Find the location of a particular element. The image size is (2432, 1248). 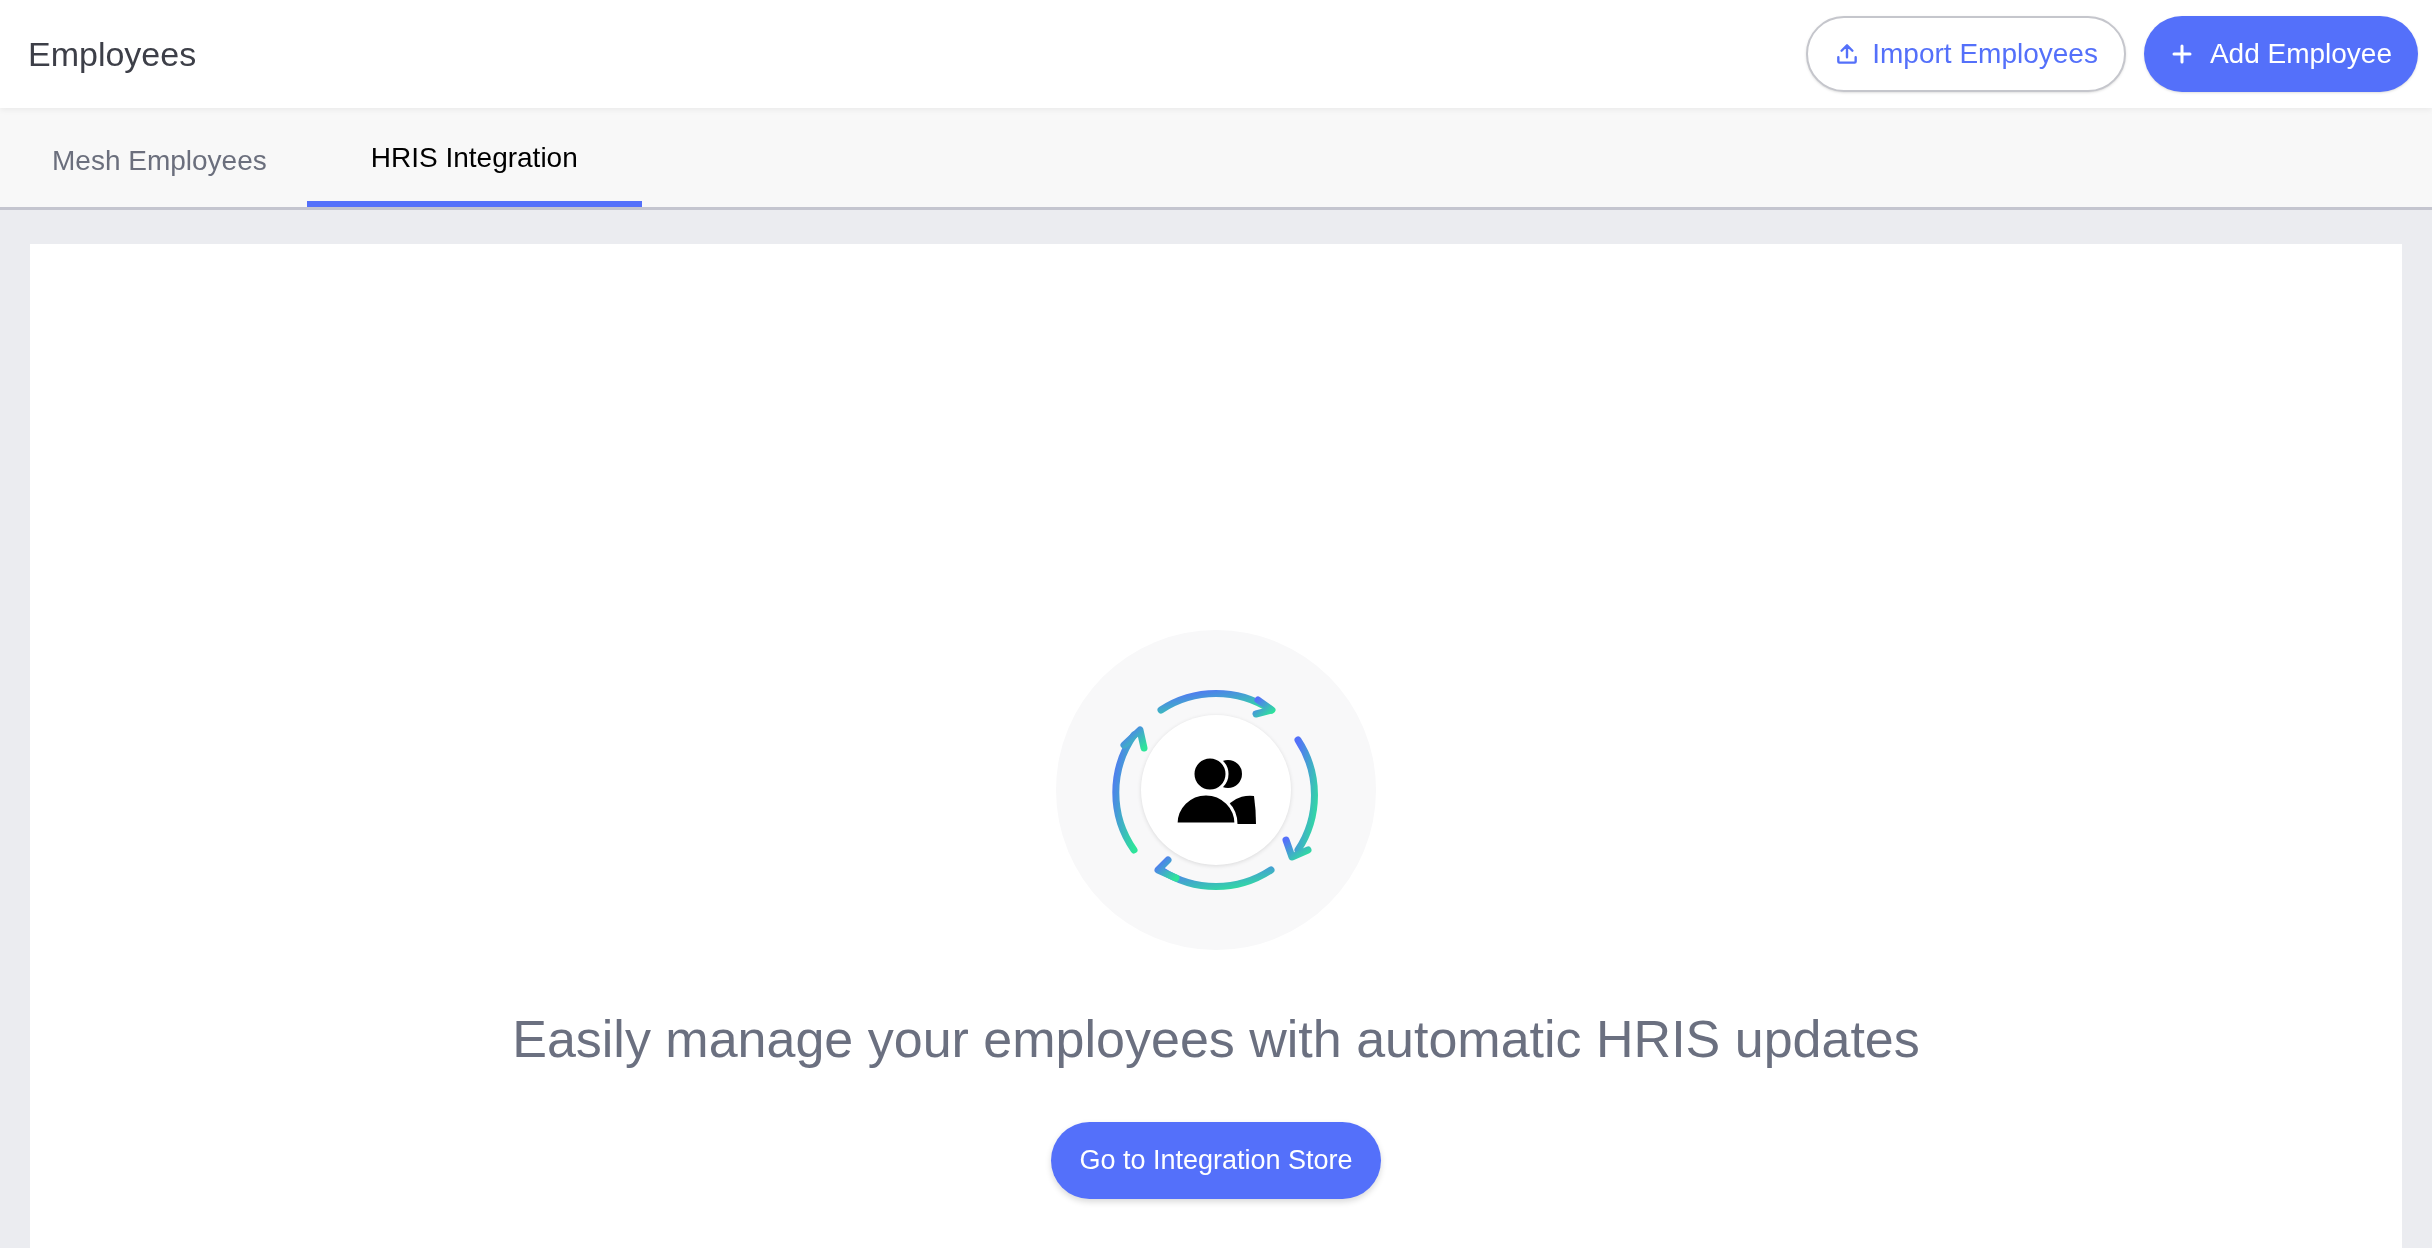

tab: HRIS Integration is located at coordinates (474, 157).